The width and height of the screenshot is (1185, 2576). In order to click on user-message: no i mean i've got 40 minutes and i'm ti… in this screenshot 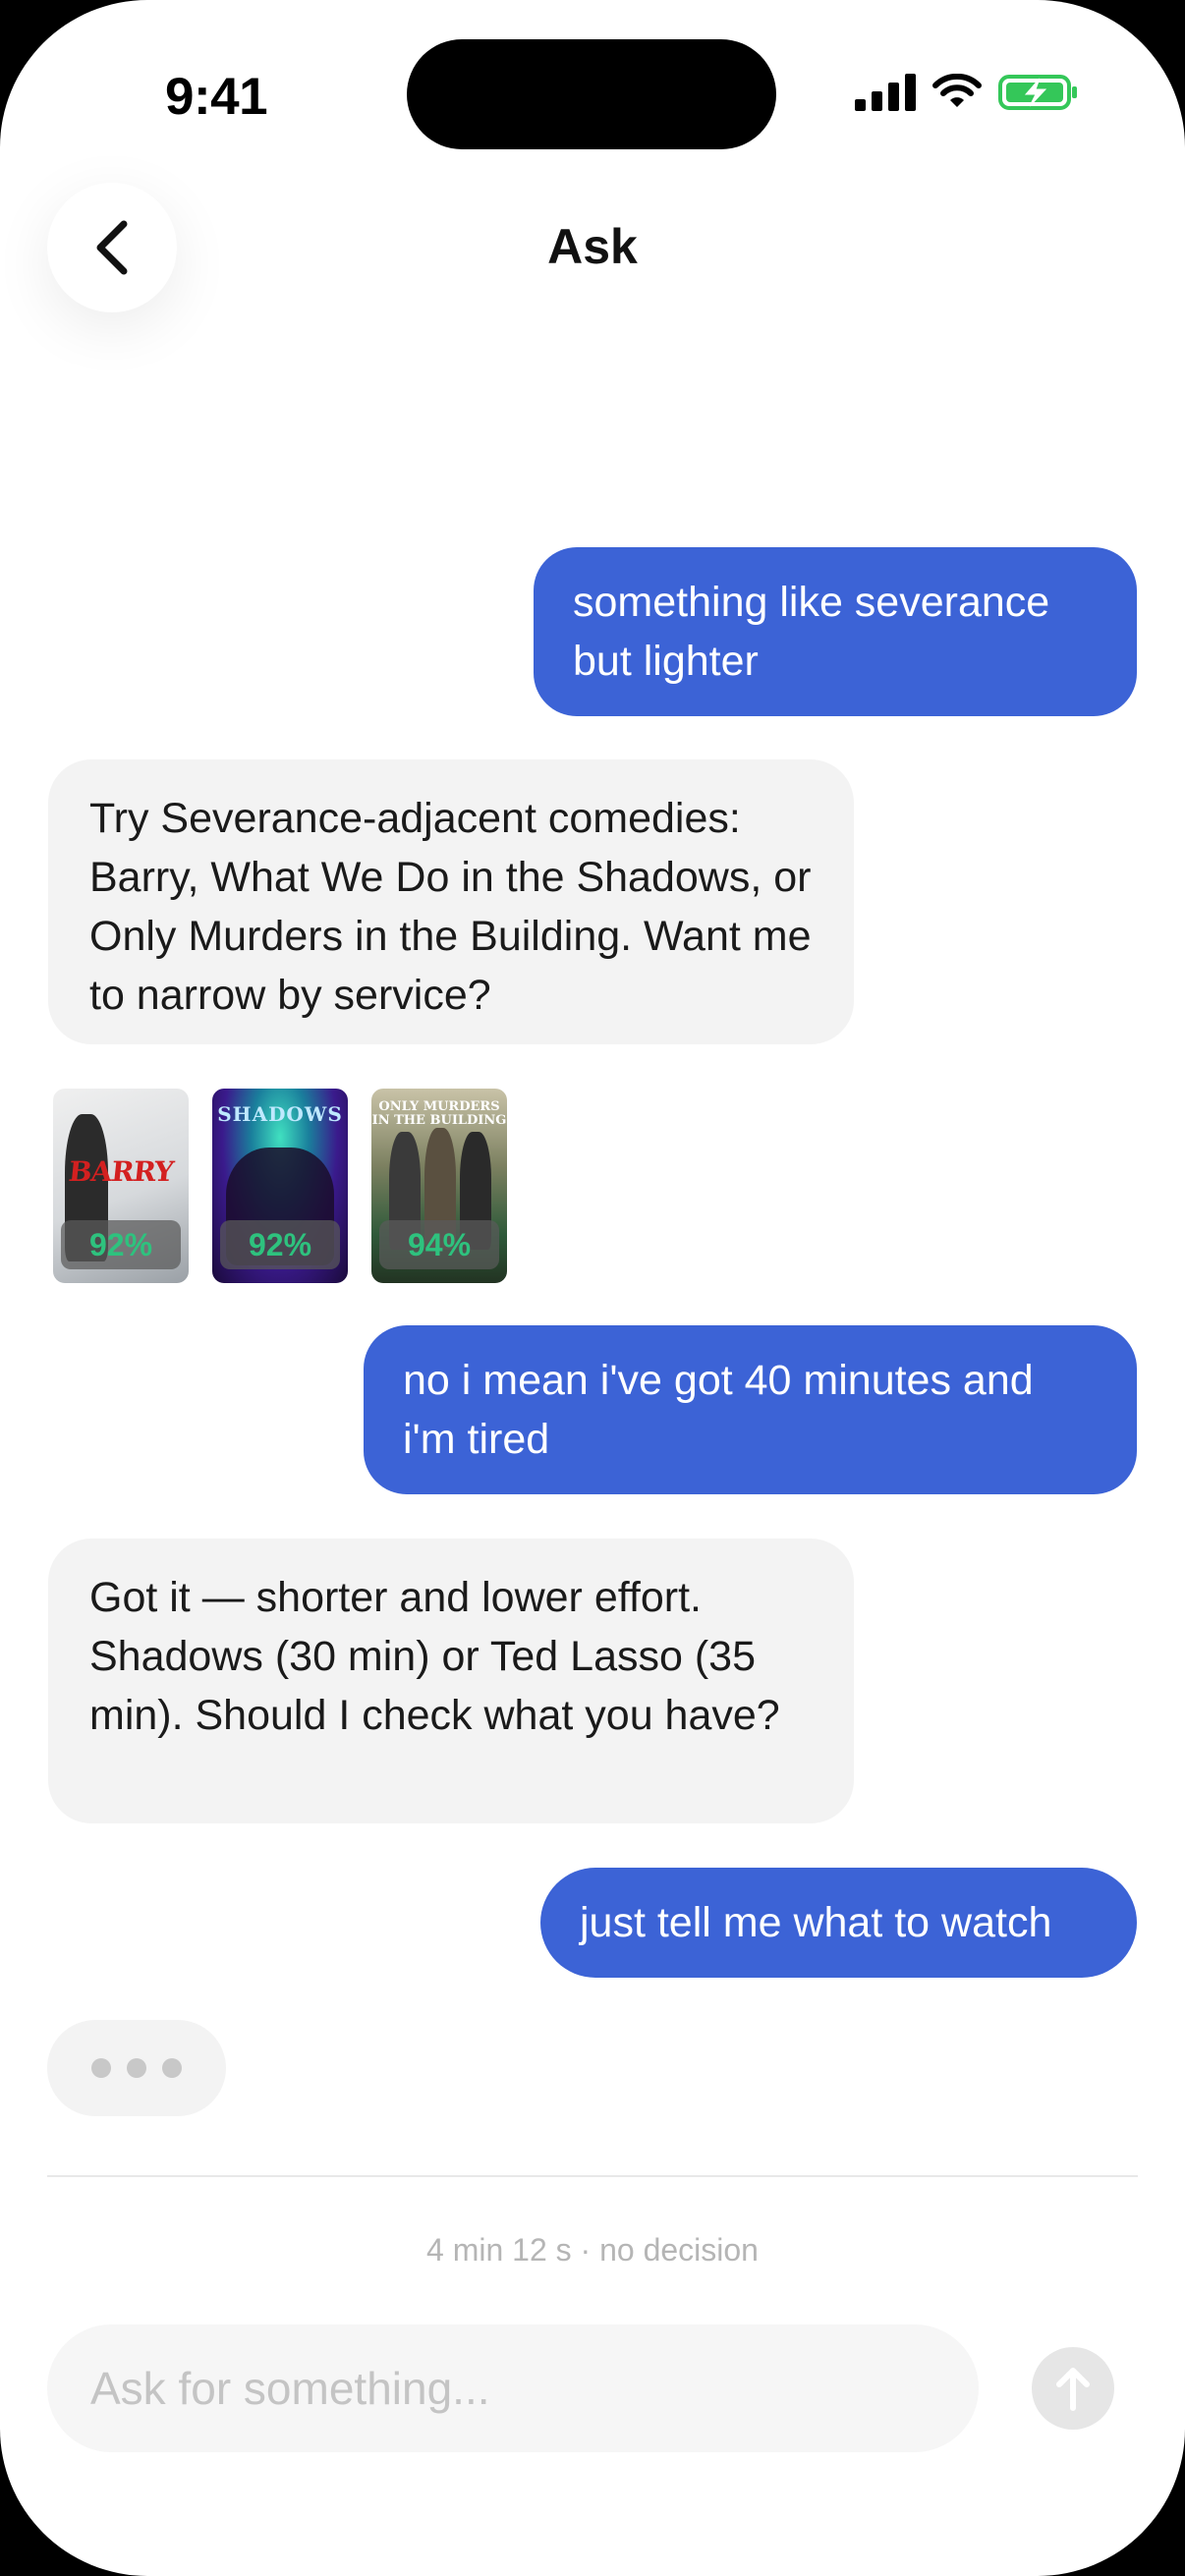, I will do `click(751, 1409)`.